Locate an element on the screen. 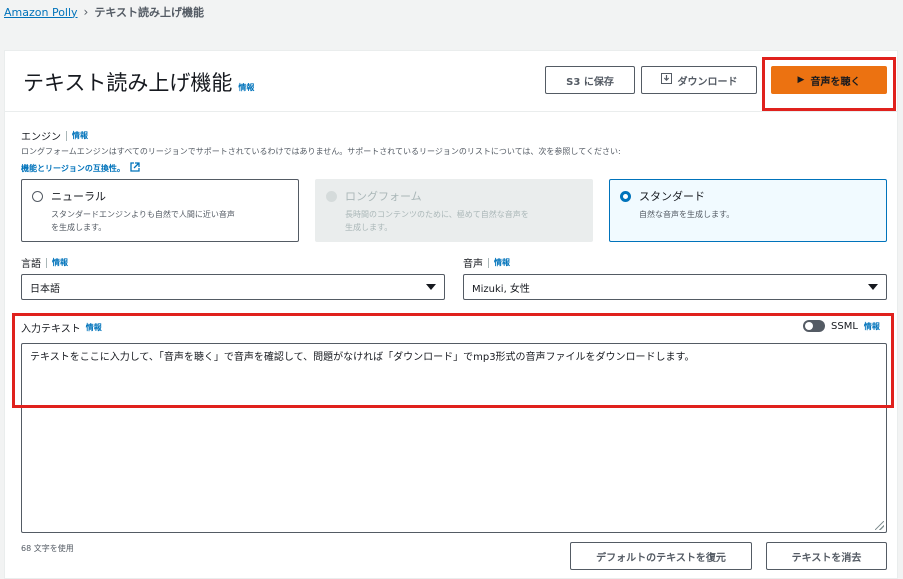 The width and height of the screenshot is (903, 579). engine-info-link: 情報 is located at coordinates (80, 135).